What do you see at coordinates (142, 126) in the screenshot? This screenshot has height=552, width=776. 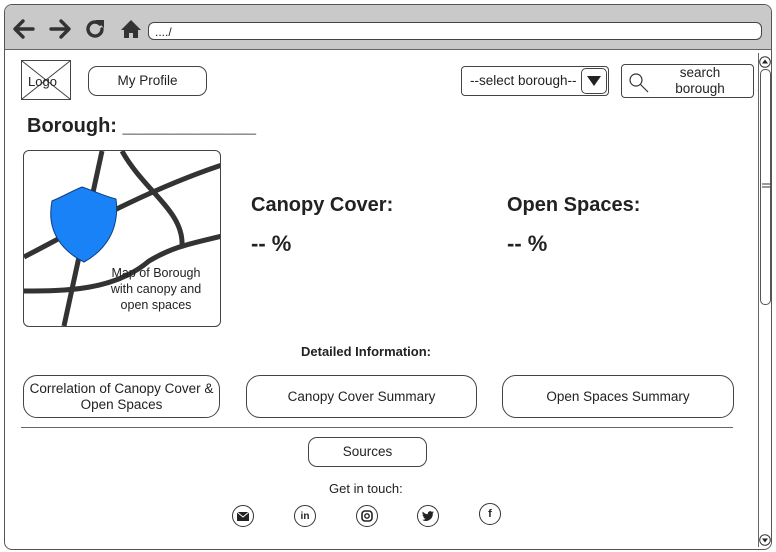 I see `borough-title: Borough: ____________` at bounding box center [142, 126].